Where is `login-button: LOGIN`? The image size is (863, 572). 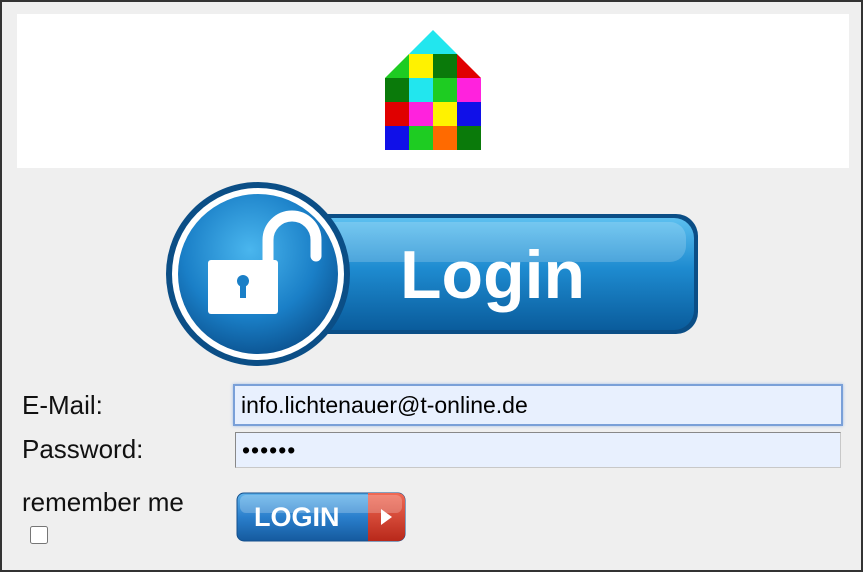 login-button: LOGIN is located at coordinates (321, 517).